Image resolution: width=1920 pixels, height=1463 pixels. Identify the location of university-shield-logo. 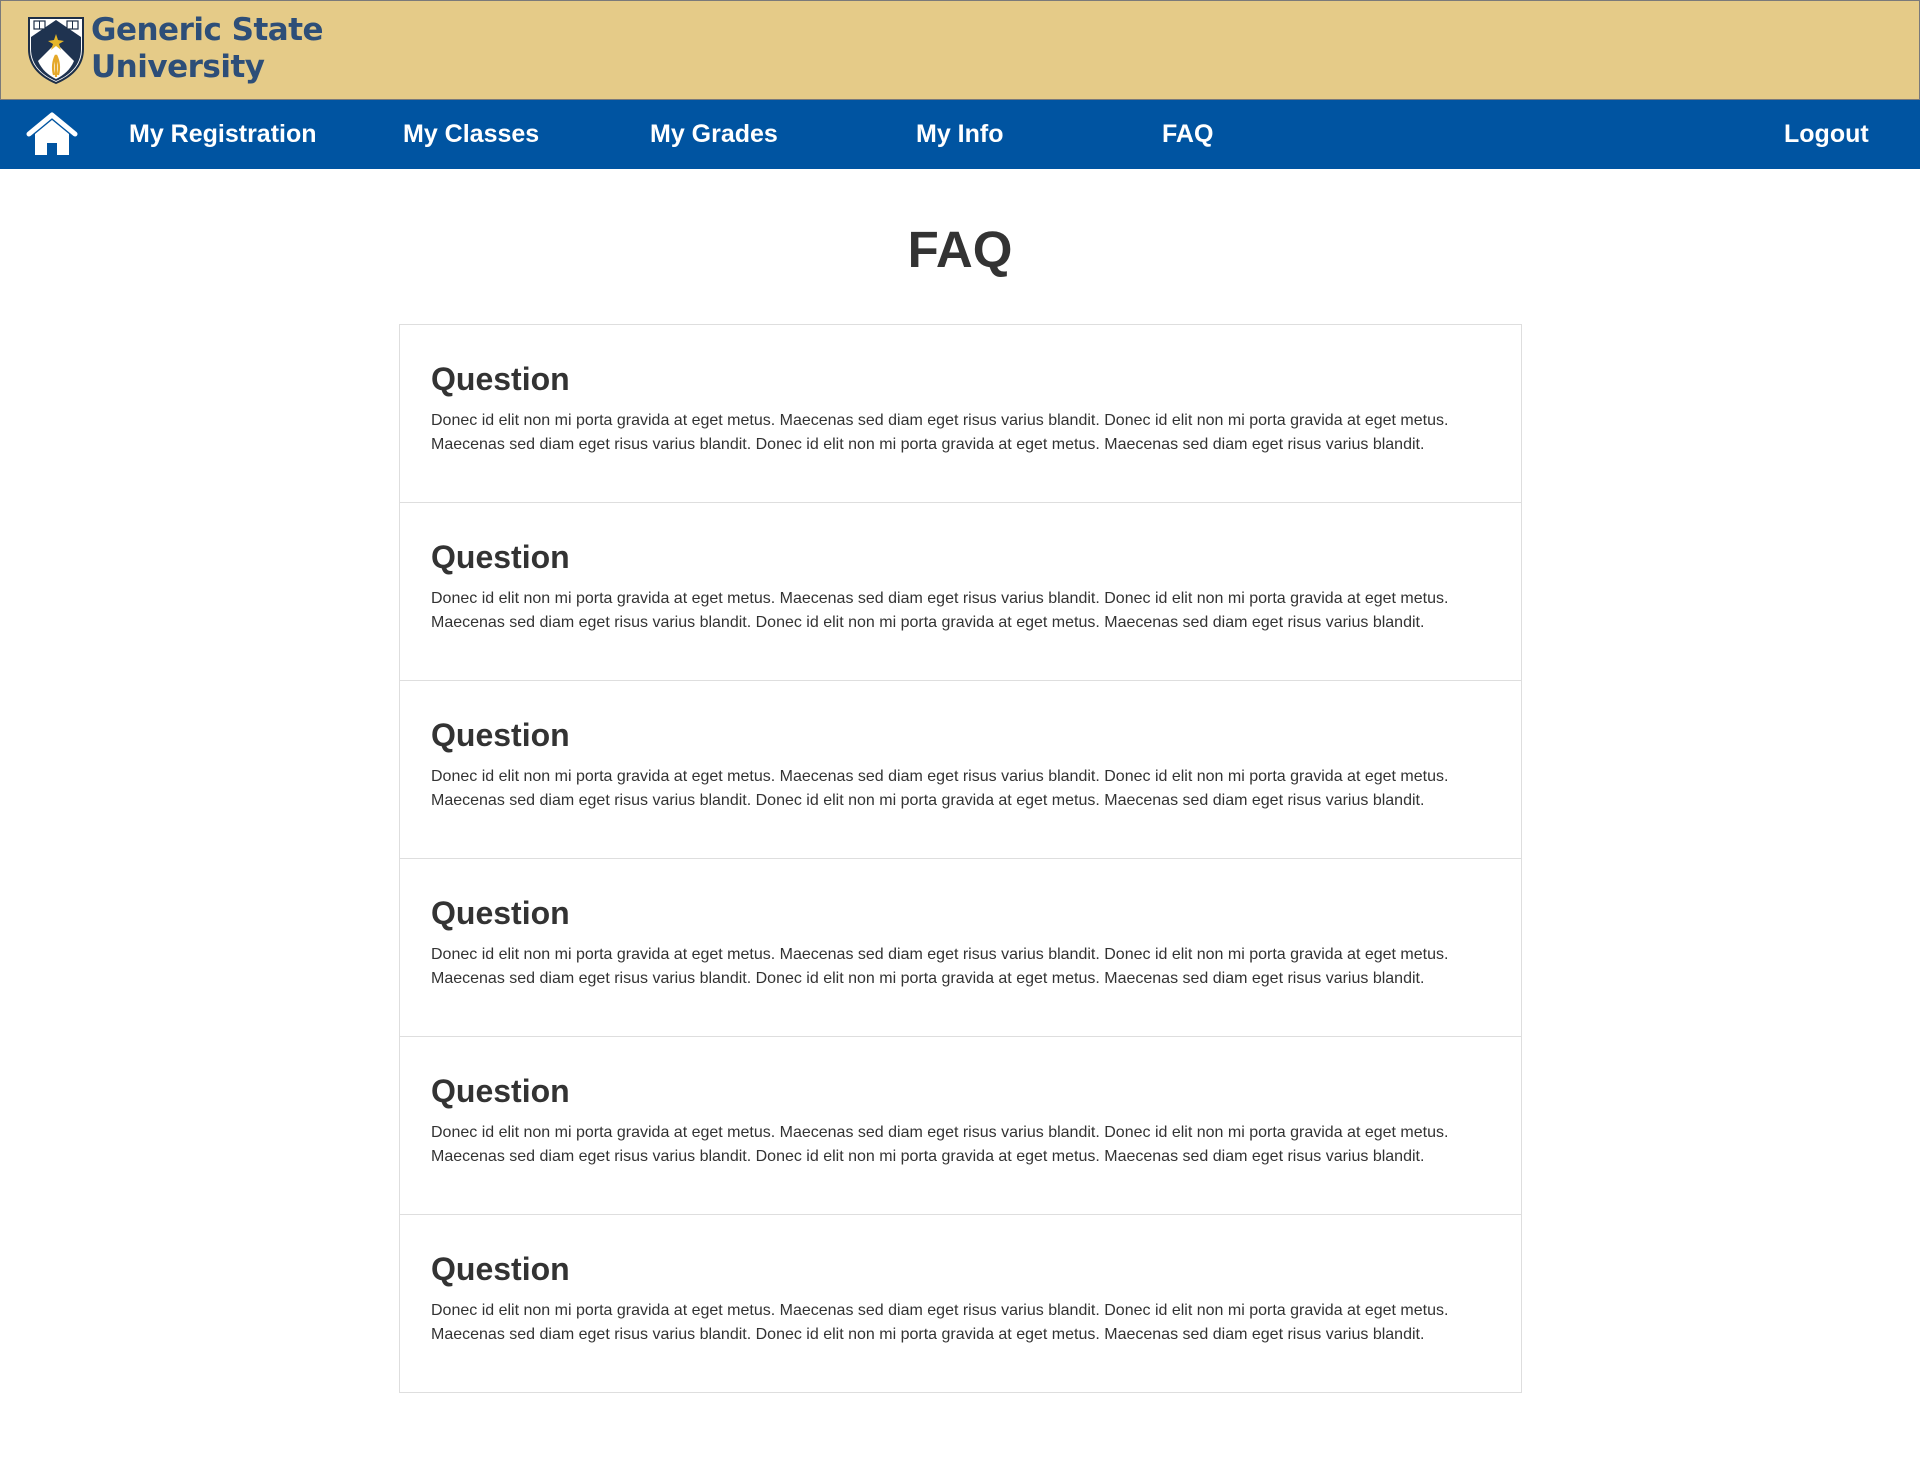
(56, 50).